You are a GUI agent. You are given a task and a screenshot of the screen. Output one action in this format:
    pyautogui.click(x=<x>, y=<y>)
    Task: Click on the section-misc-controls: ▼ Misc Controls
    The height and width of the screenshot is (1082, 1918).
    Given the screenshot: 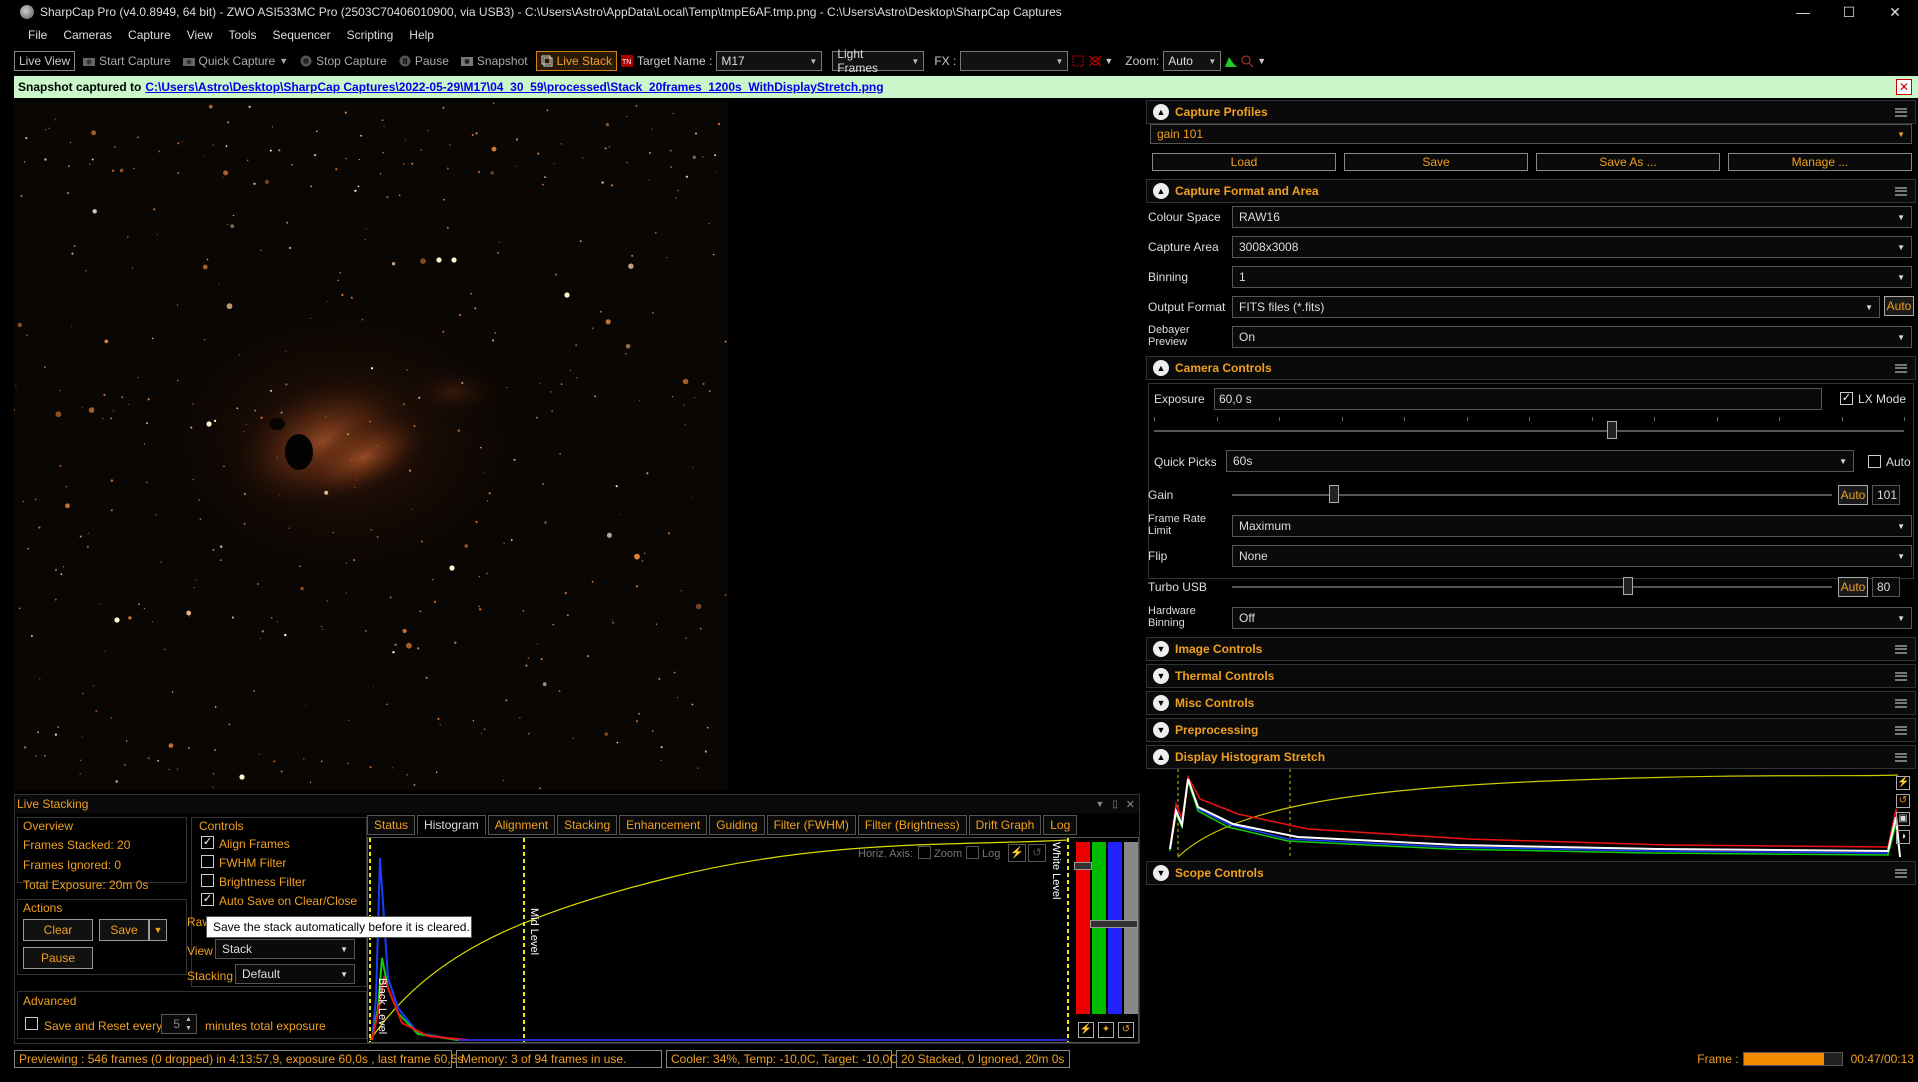 What is the action you would take?
    pyautogui.click(x=1531, y=703)
    